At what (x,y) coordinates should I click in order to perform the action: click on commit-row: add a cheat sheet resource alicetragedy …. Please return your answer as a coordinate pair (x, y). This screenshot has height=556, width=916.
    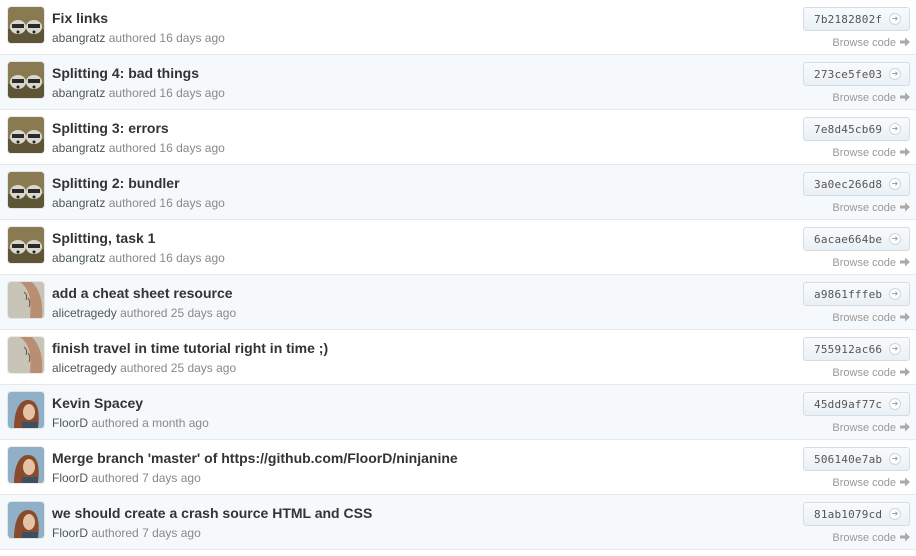
    Looking at the image, I should click on (458, 302).